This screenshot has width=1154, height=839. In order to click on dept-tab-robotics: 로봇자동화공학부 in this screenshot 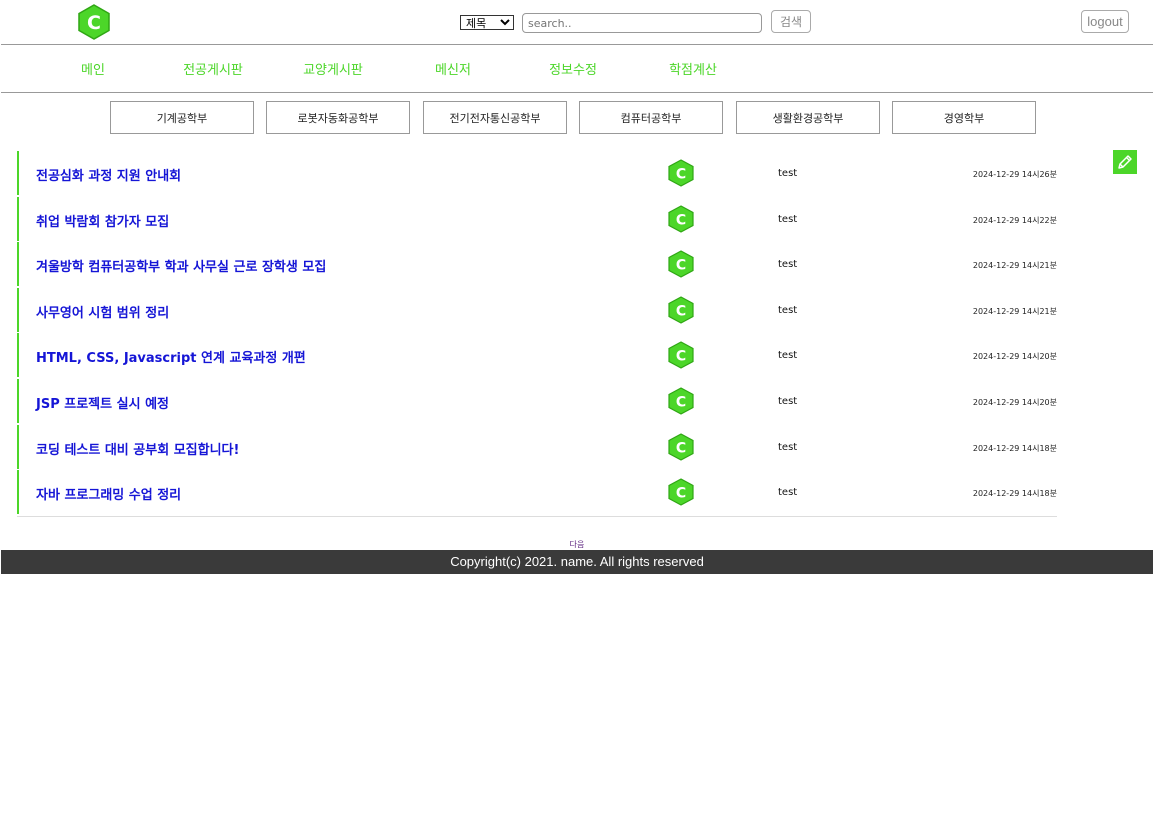, I will do `click(338, 117)`.